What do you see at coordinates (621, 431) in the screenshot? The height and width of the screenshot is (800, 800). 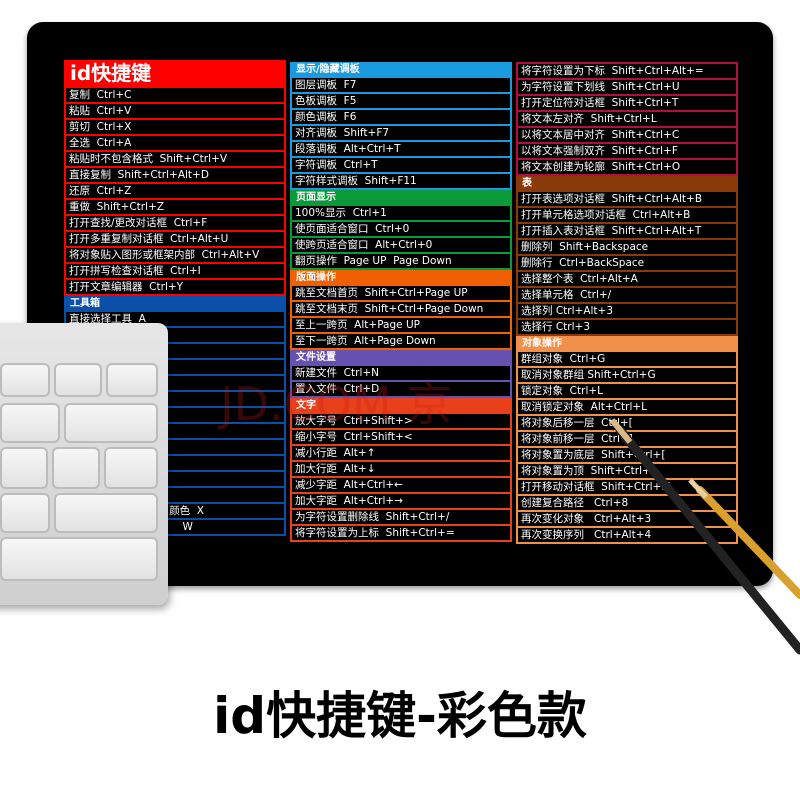 I see `pencil-black-tip` at bounding box center [621, 431].